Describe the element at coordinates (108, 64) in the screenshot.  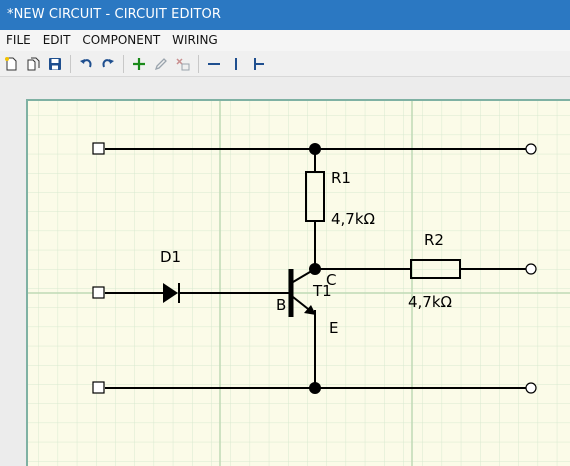
I see `redo-icon` at that location.